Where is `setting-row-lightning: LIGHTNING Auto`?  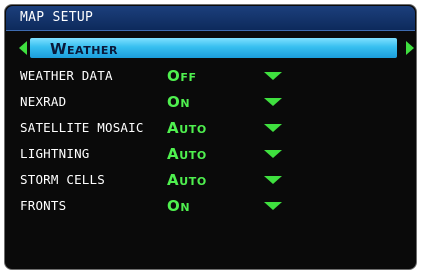
setting-row-lightning: LIGHTNING Auto is located at coordinates (211, 154).